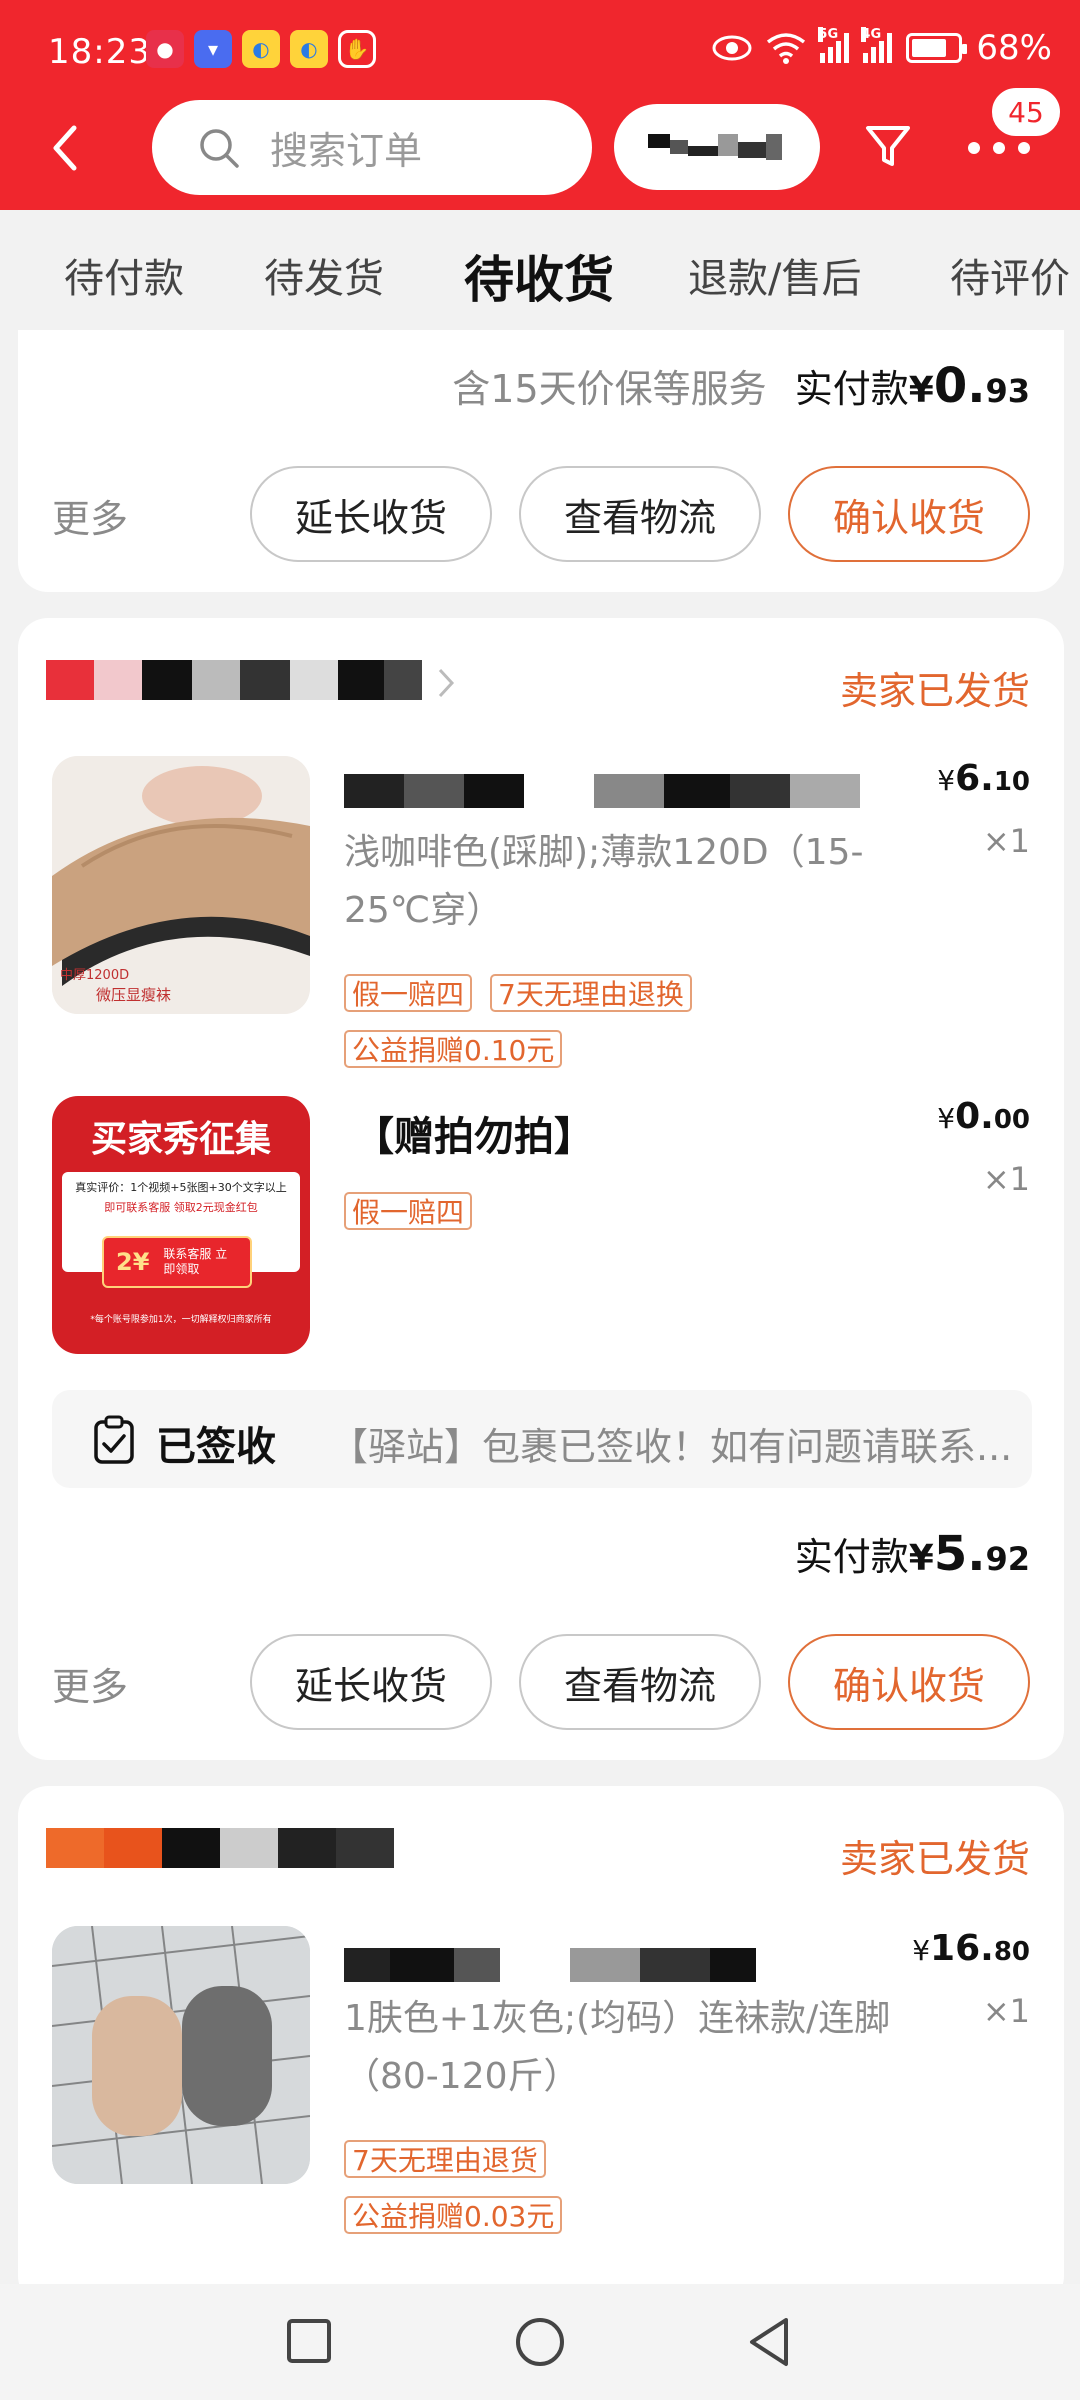  Describe the element at coordinates (65, 148) in the screenshot. I see `chevron-left-icon` at that location.